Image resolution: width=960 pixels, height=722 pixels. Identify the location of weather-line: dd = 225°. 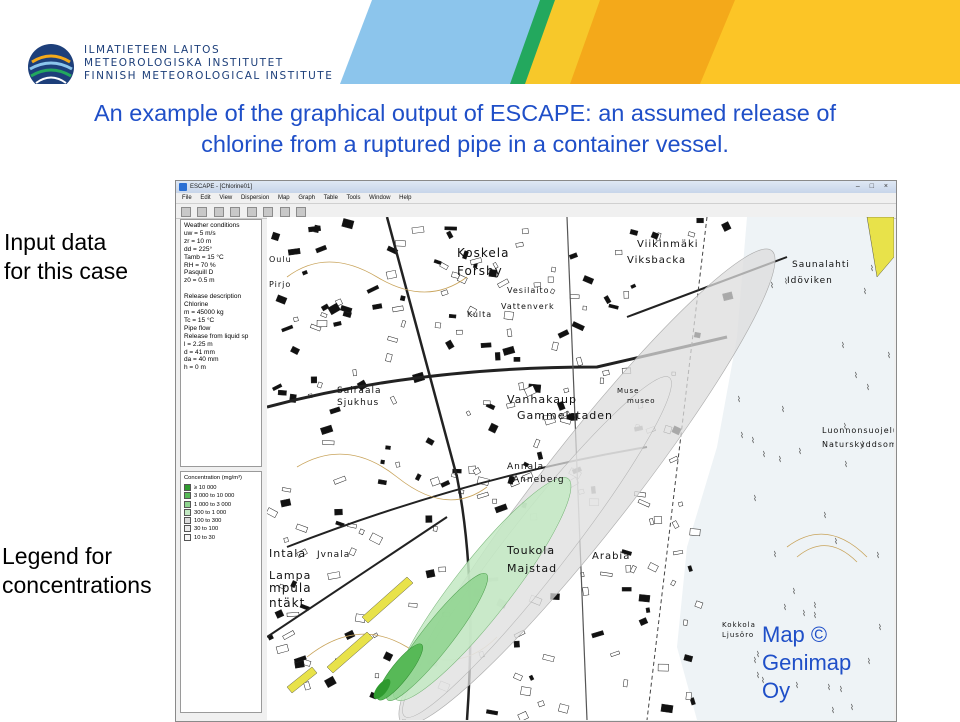
(198, 249).